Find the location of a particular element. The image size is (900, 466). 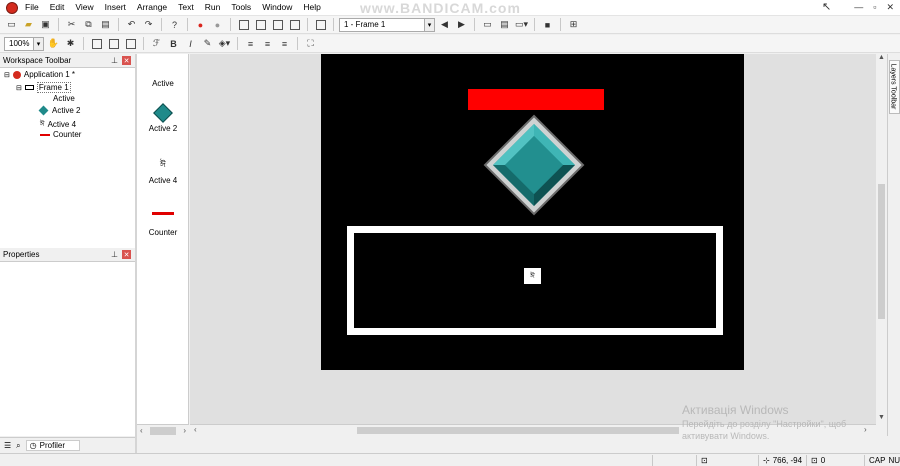

paste-icon: ▤ is located at coordinates (105, 25).